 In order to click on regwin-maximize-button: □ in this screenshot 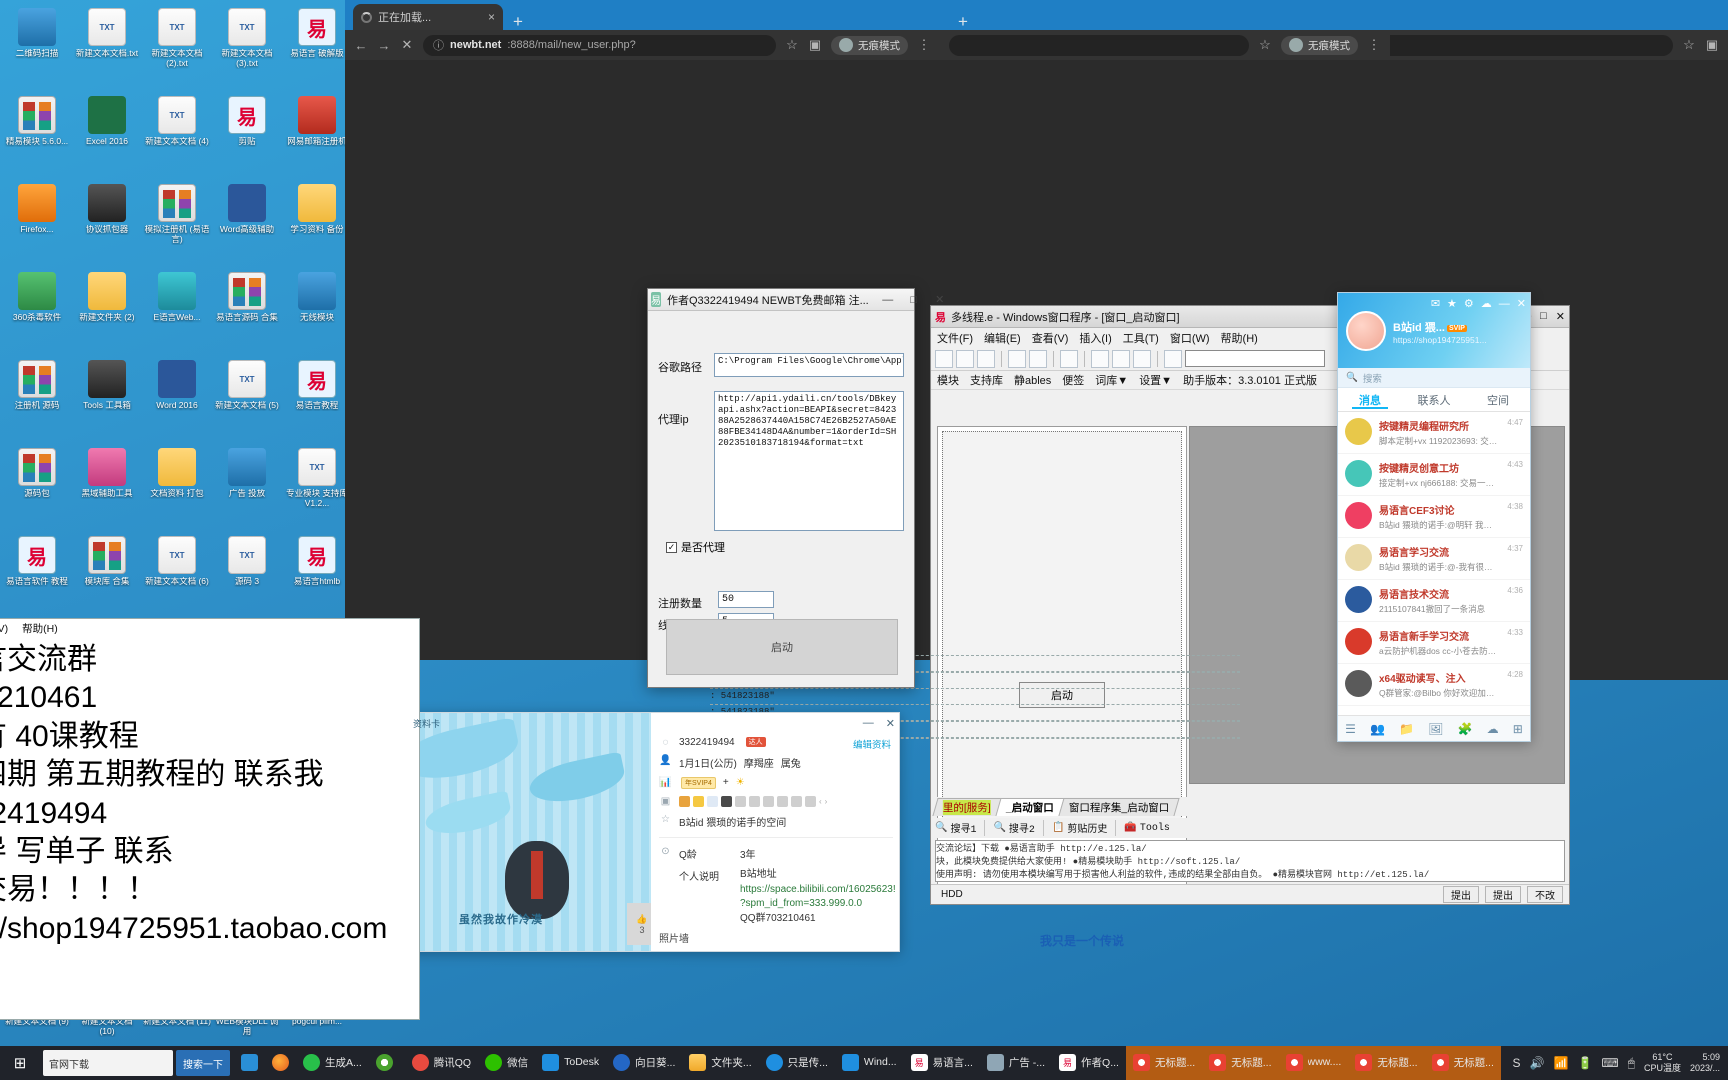, I will do `click(914, 299)`.